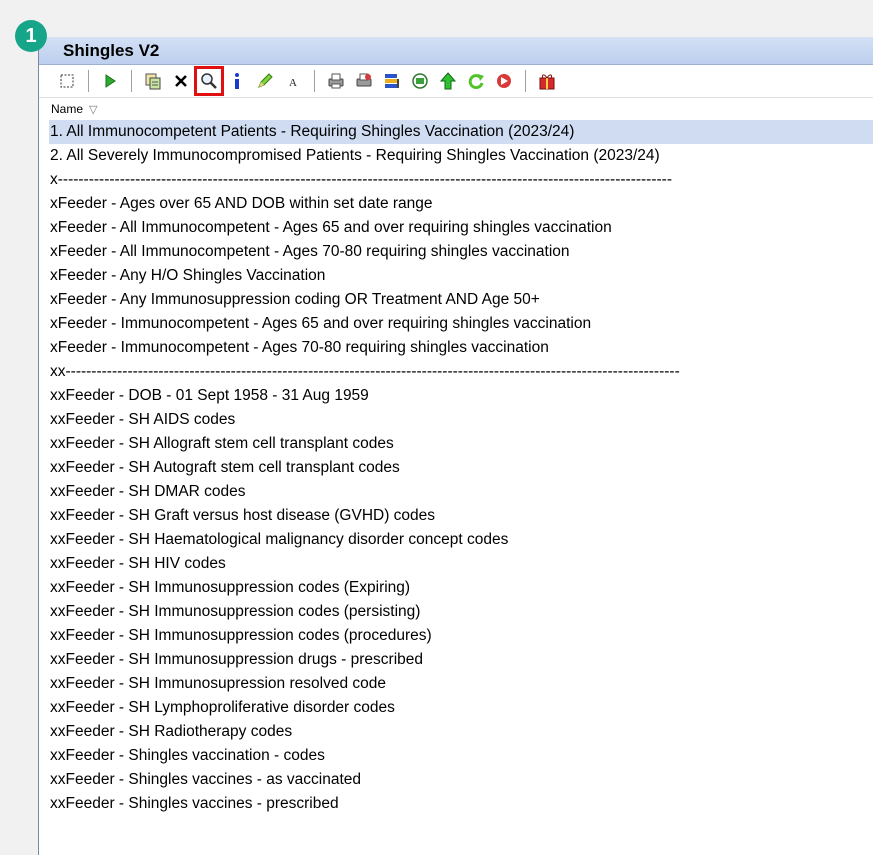  I want to click on sort-filter-icon: ▽, so click(93, 109).